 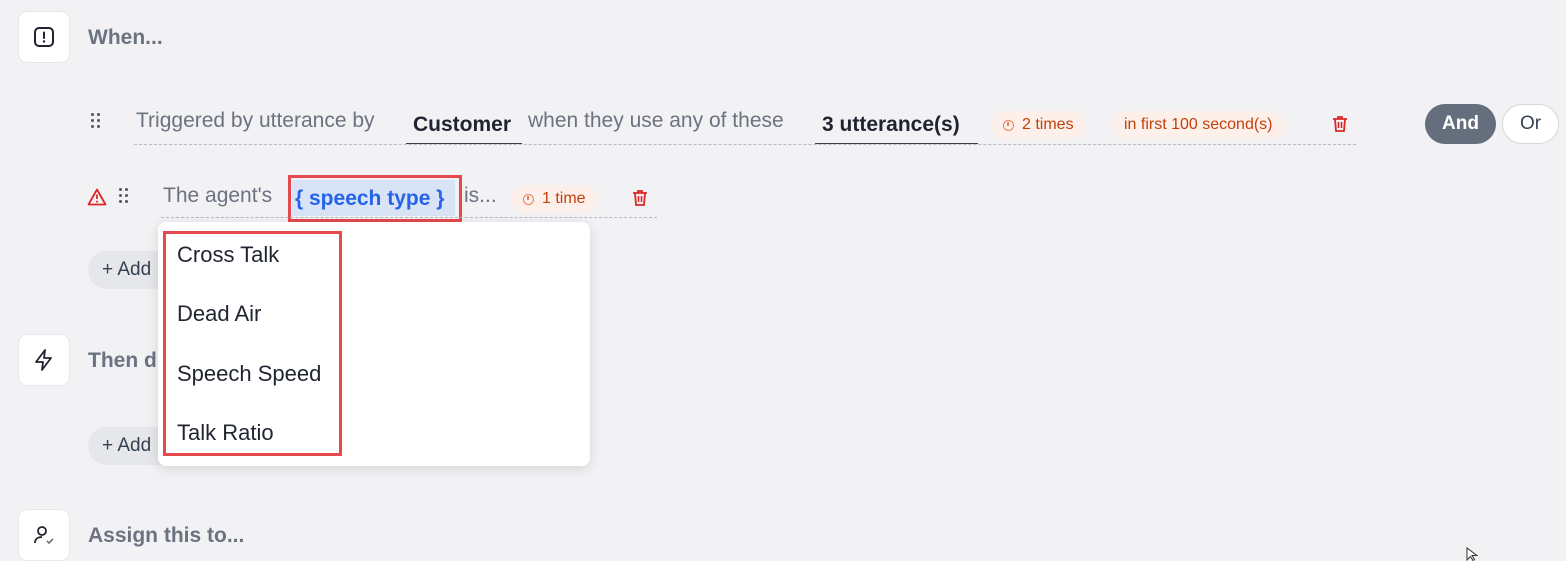 I want to click on rule1-times-chip: 2 times, so click(x=1038, y=125).